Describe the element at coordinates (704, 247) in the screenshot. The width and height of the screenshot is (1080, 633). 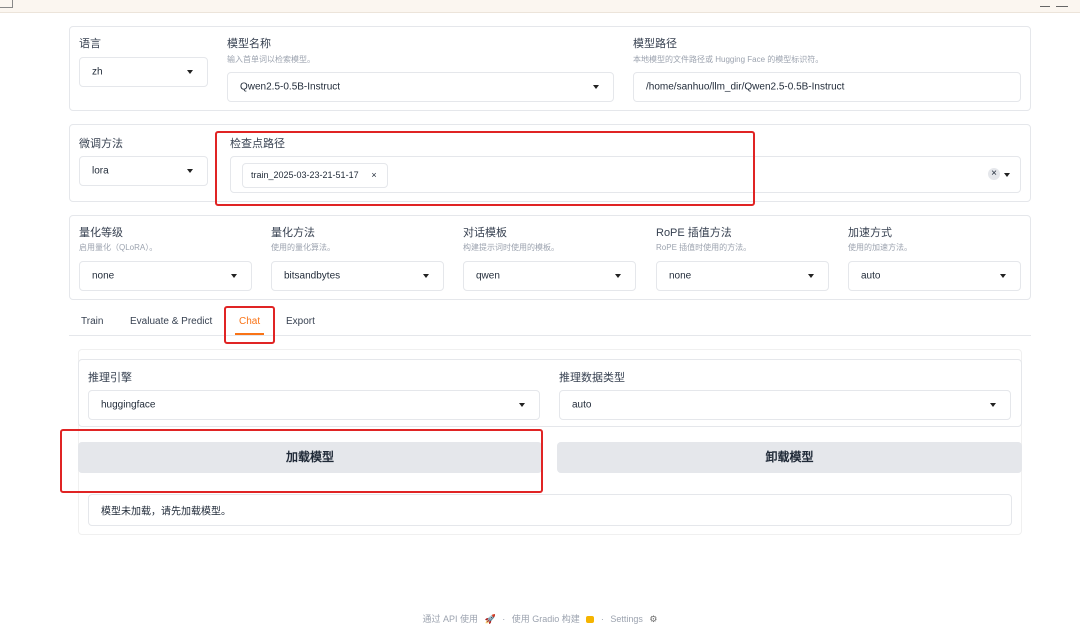
I see `rope-hint: RoPE 插值时使用的方法。` at that location.